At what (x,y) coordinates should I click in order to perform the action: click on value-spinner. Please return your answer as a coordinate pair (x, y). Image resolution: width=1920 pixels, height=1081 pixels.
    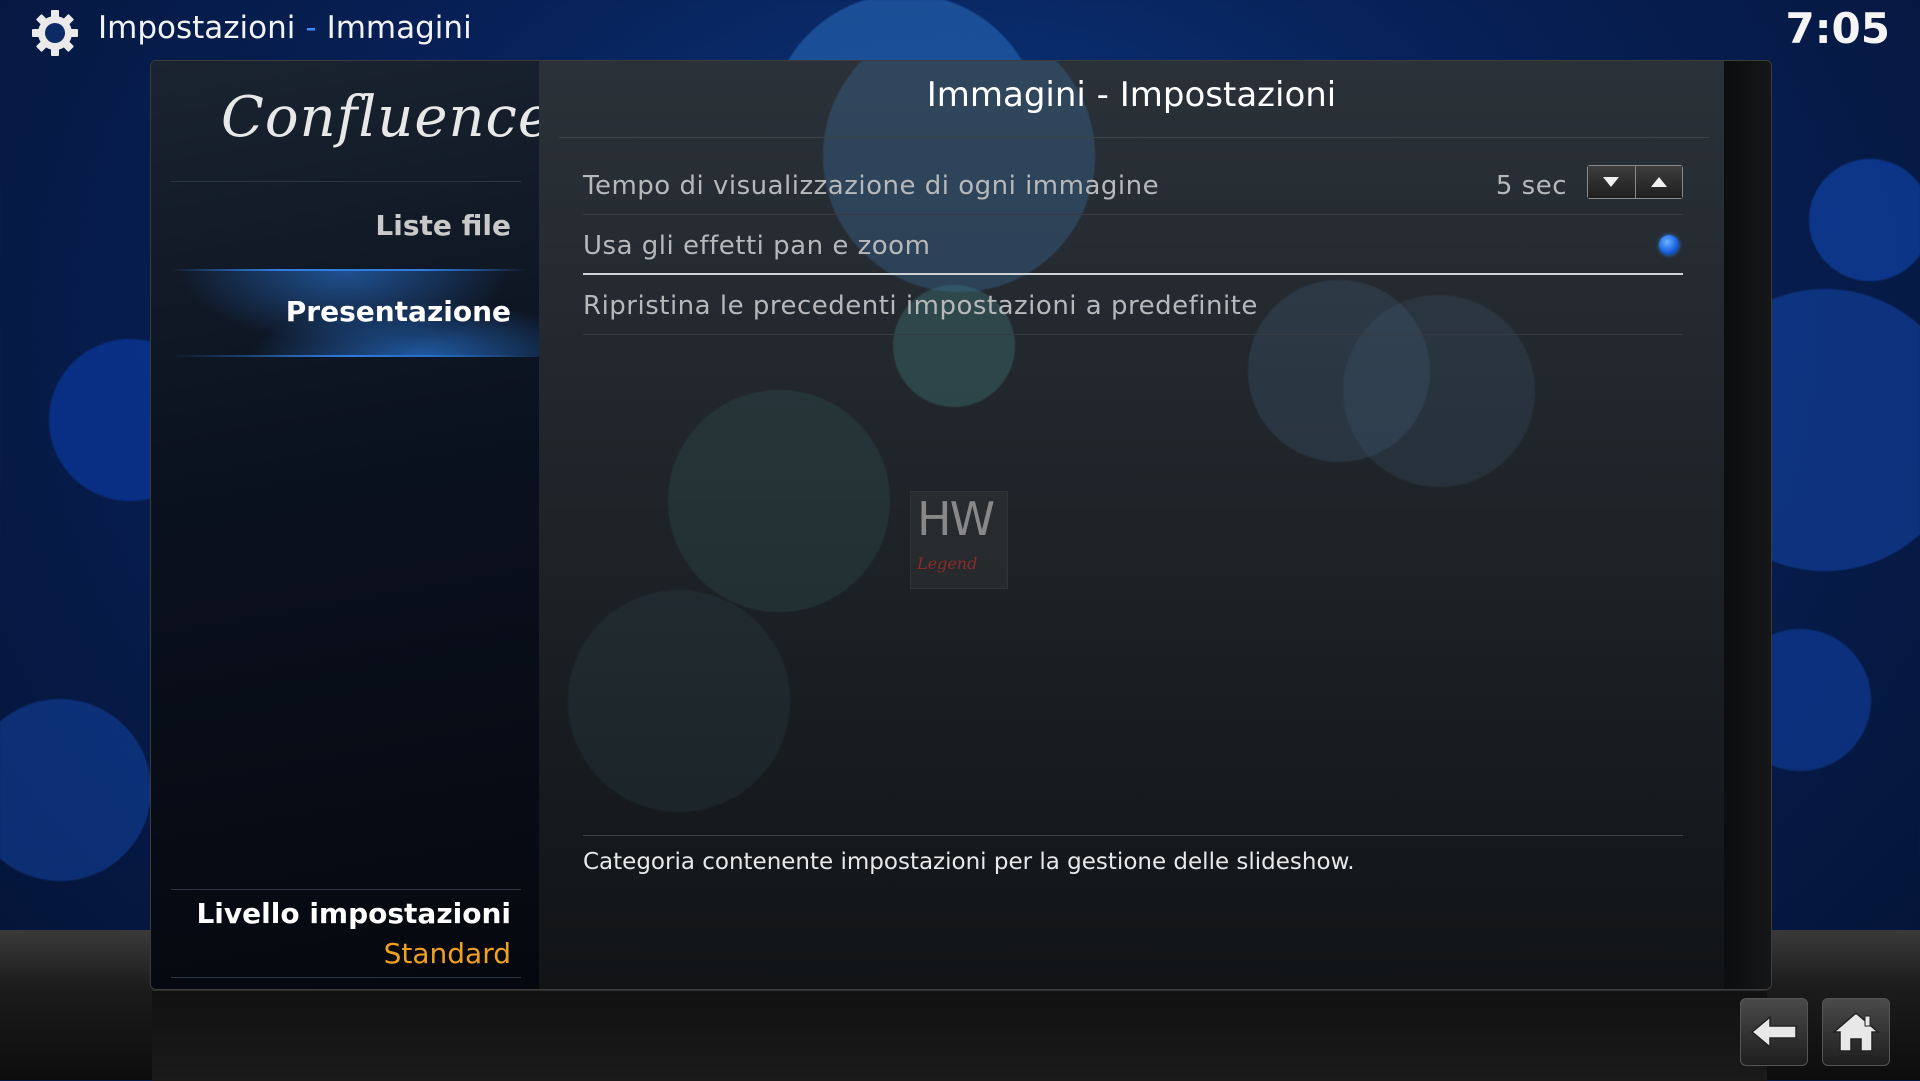
    Looking at the image, I should click on (1635, 182).